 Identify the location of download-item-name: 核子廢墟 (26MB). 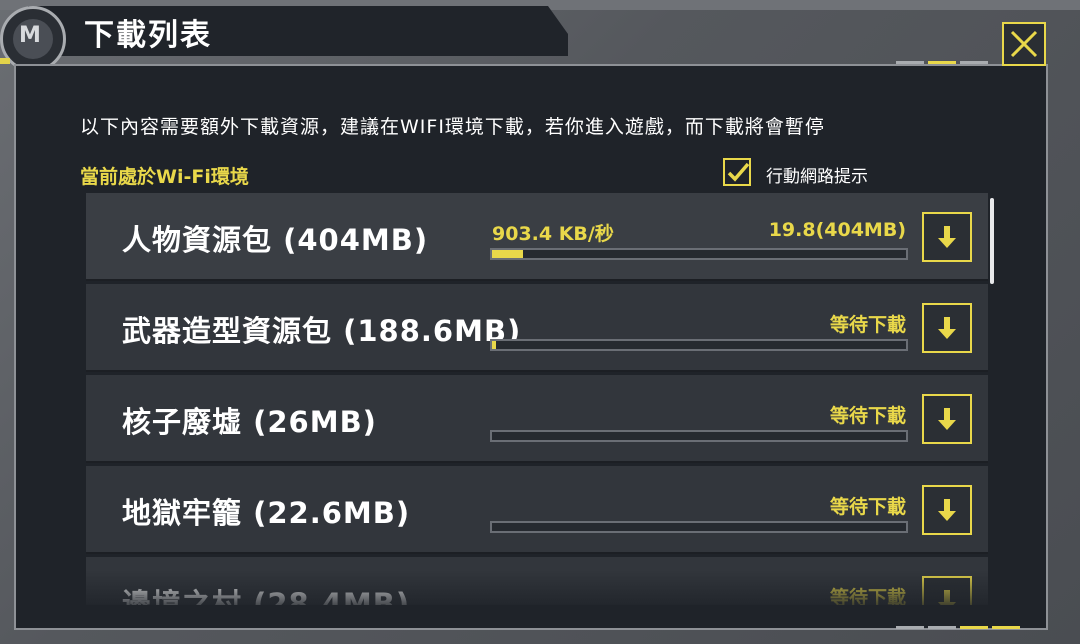
(249, 422).